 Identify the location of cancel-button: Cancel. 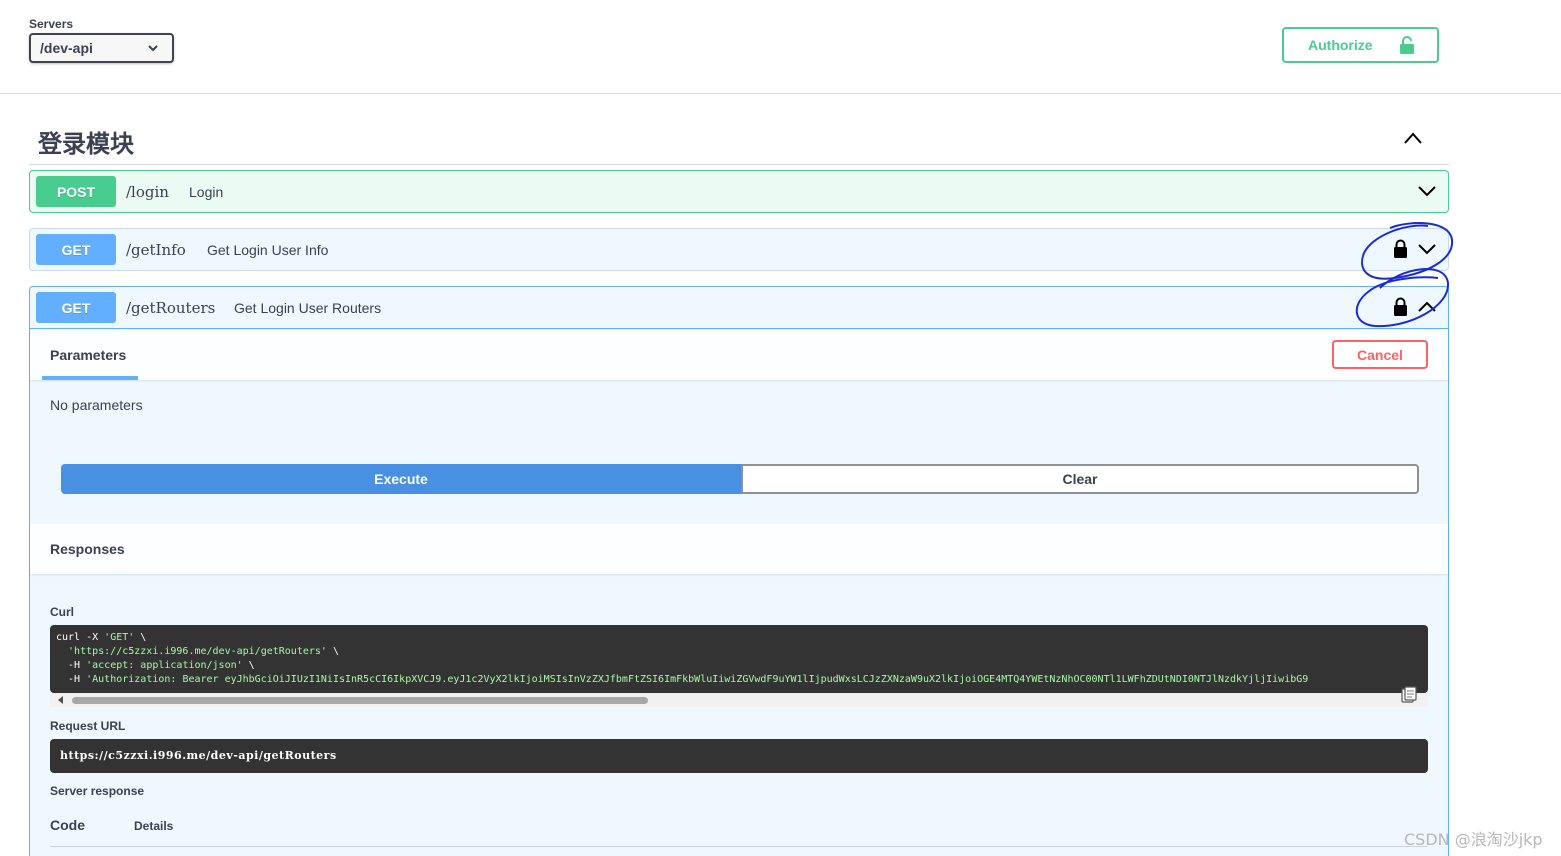
(1380, 354).